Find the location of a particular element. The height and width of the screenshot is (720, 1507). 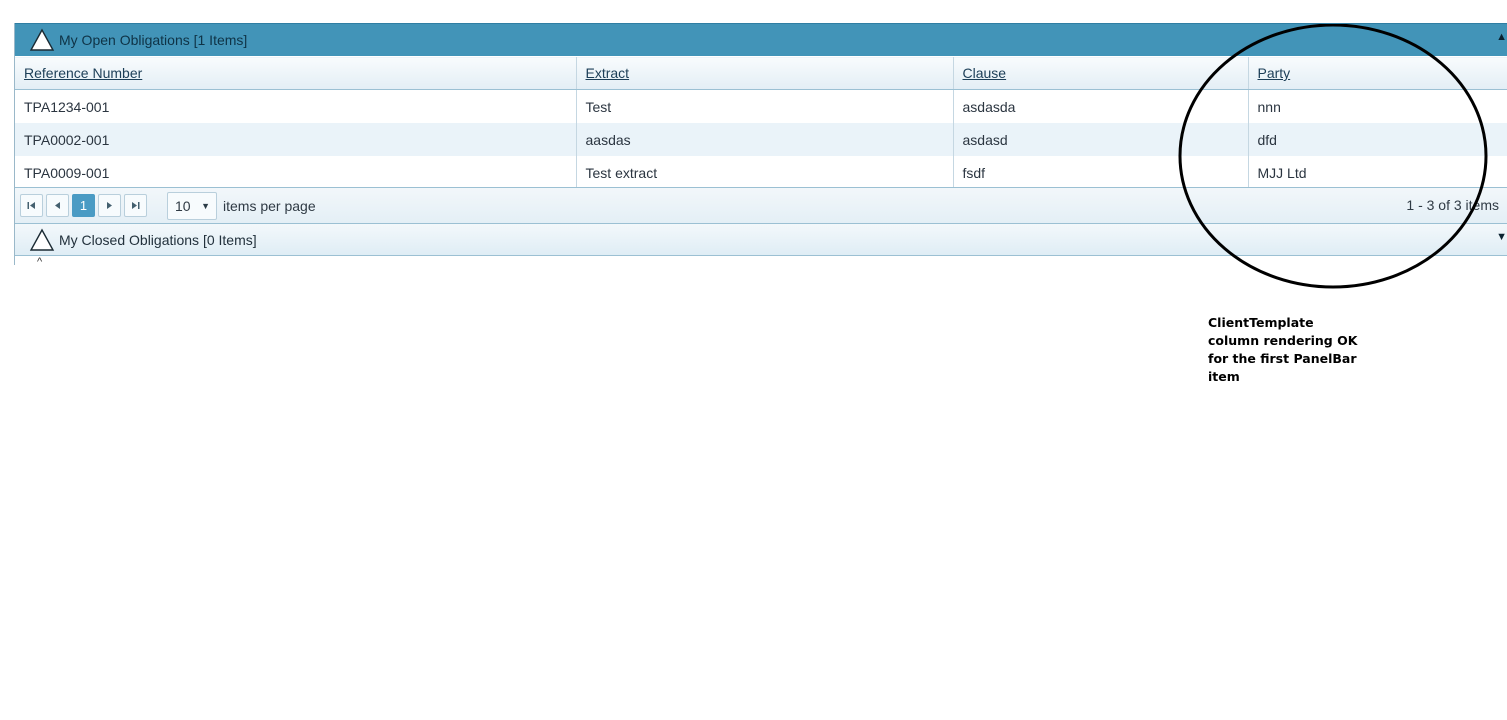

first-page-icon is located at coordinates (31, 205).